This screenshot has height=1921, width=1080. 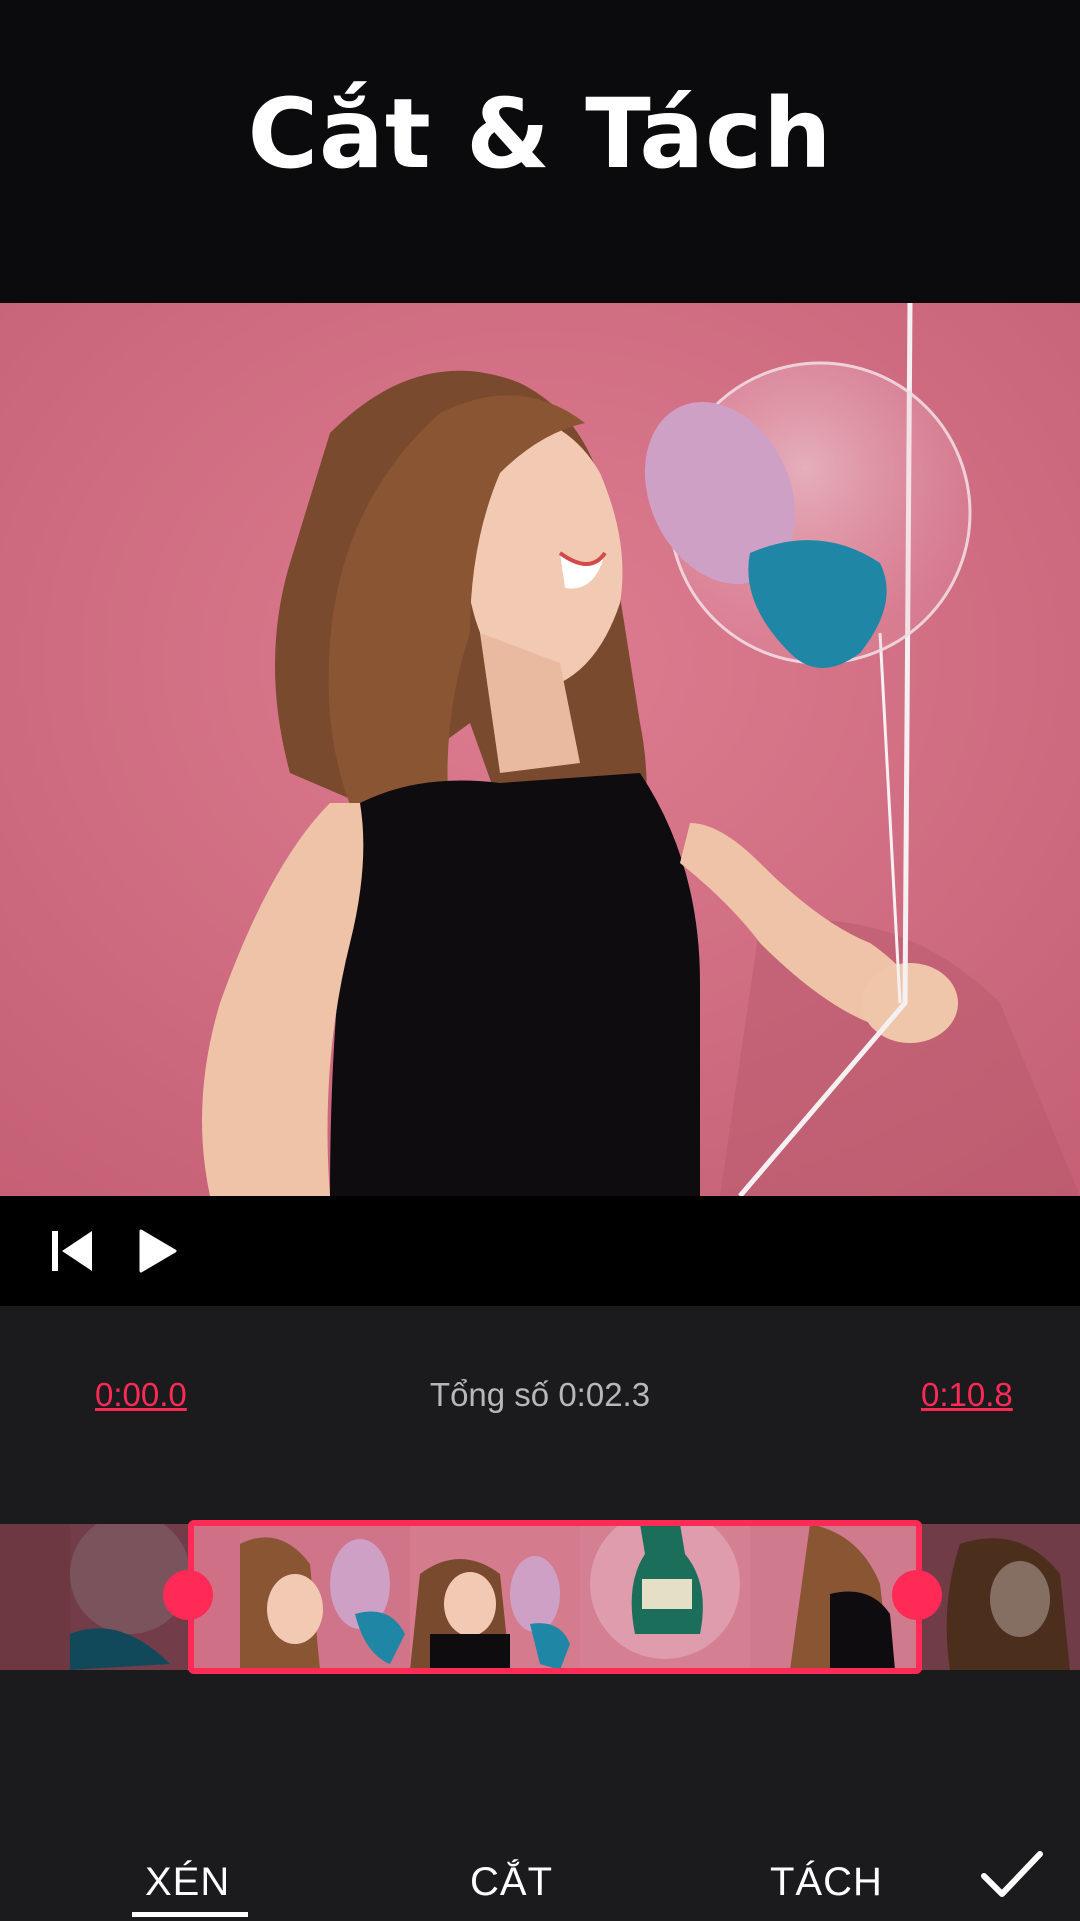 I want to click on trimmed-out-left, so click(x=94, y=1597).